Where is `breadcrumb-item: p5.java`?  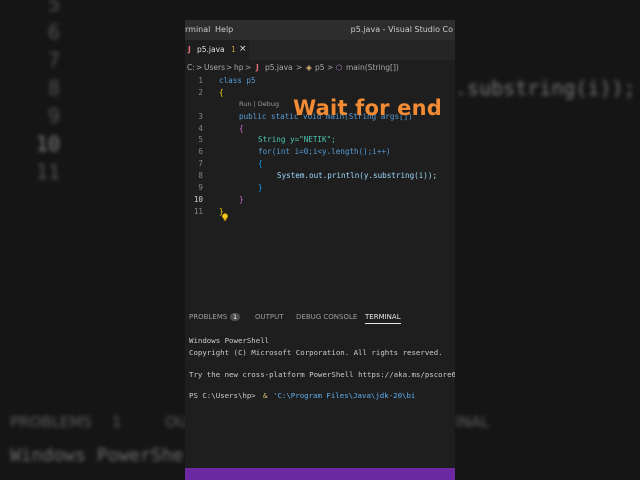 breadcrumb-item: p5.java is located at coordinates (279, 67).